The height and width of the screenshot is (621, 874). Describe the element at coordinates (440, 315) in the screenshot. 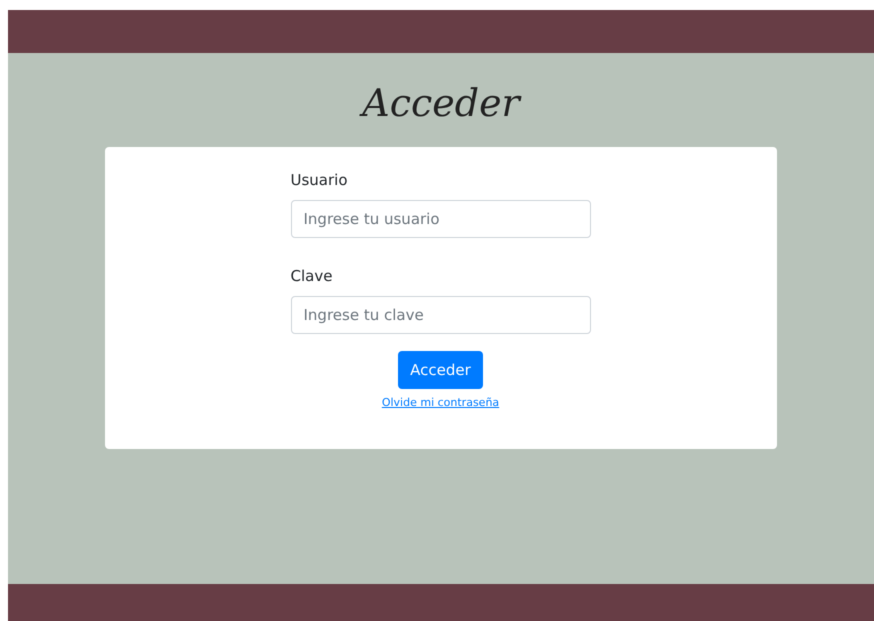

I see `input-field: Ingrese tu clave` at that location.